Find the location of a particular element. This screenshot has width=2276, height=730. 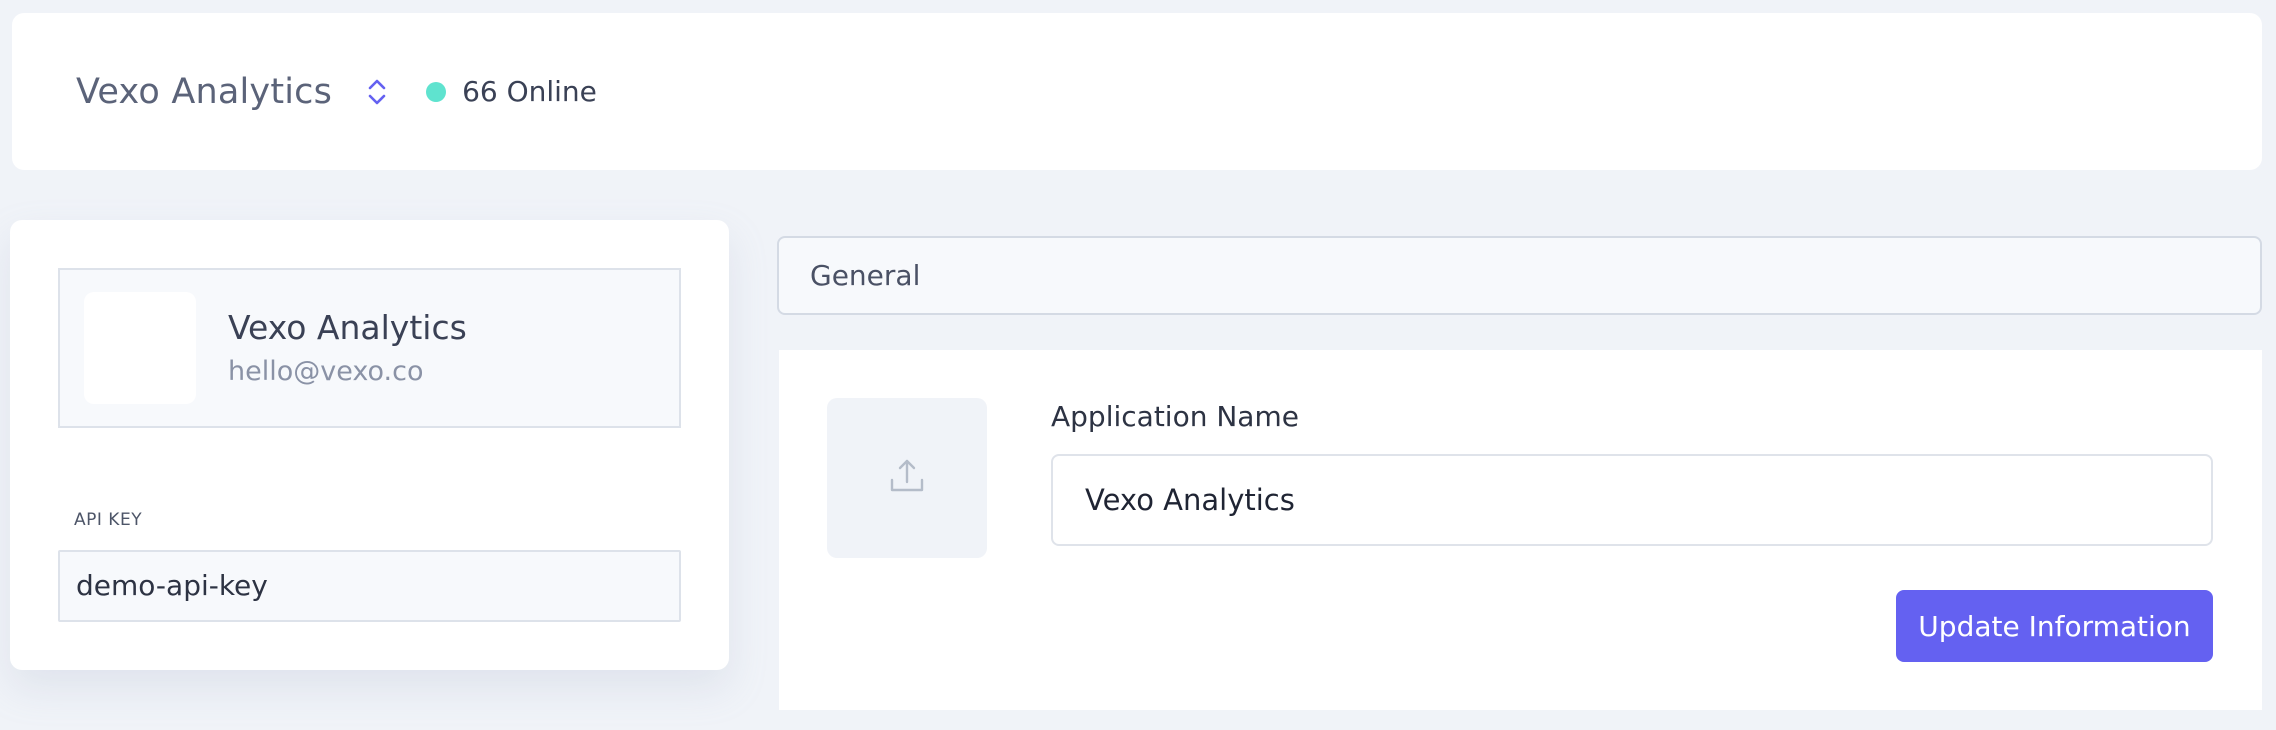

online-count: 66 Online is located at coordinates (529, 91).